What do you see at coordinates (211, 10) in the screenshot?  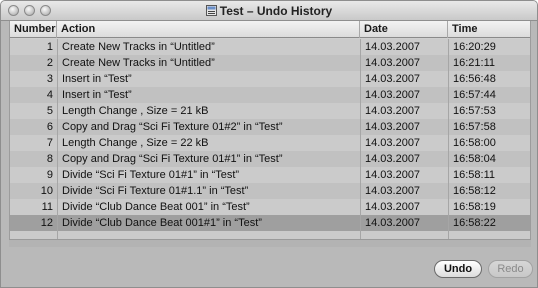 I see `document-icon` at bounding box center [211, 10].